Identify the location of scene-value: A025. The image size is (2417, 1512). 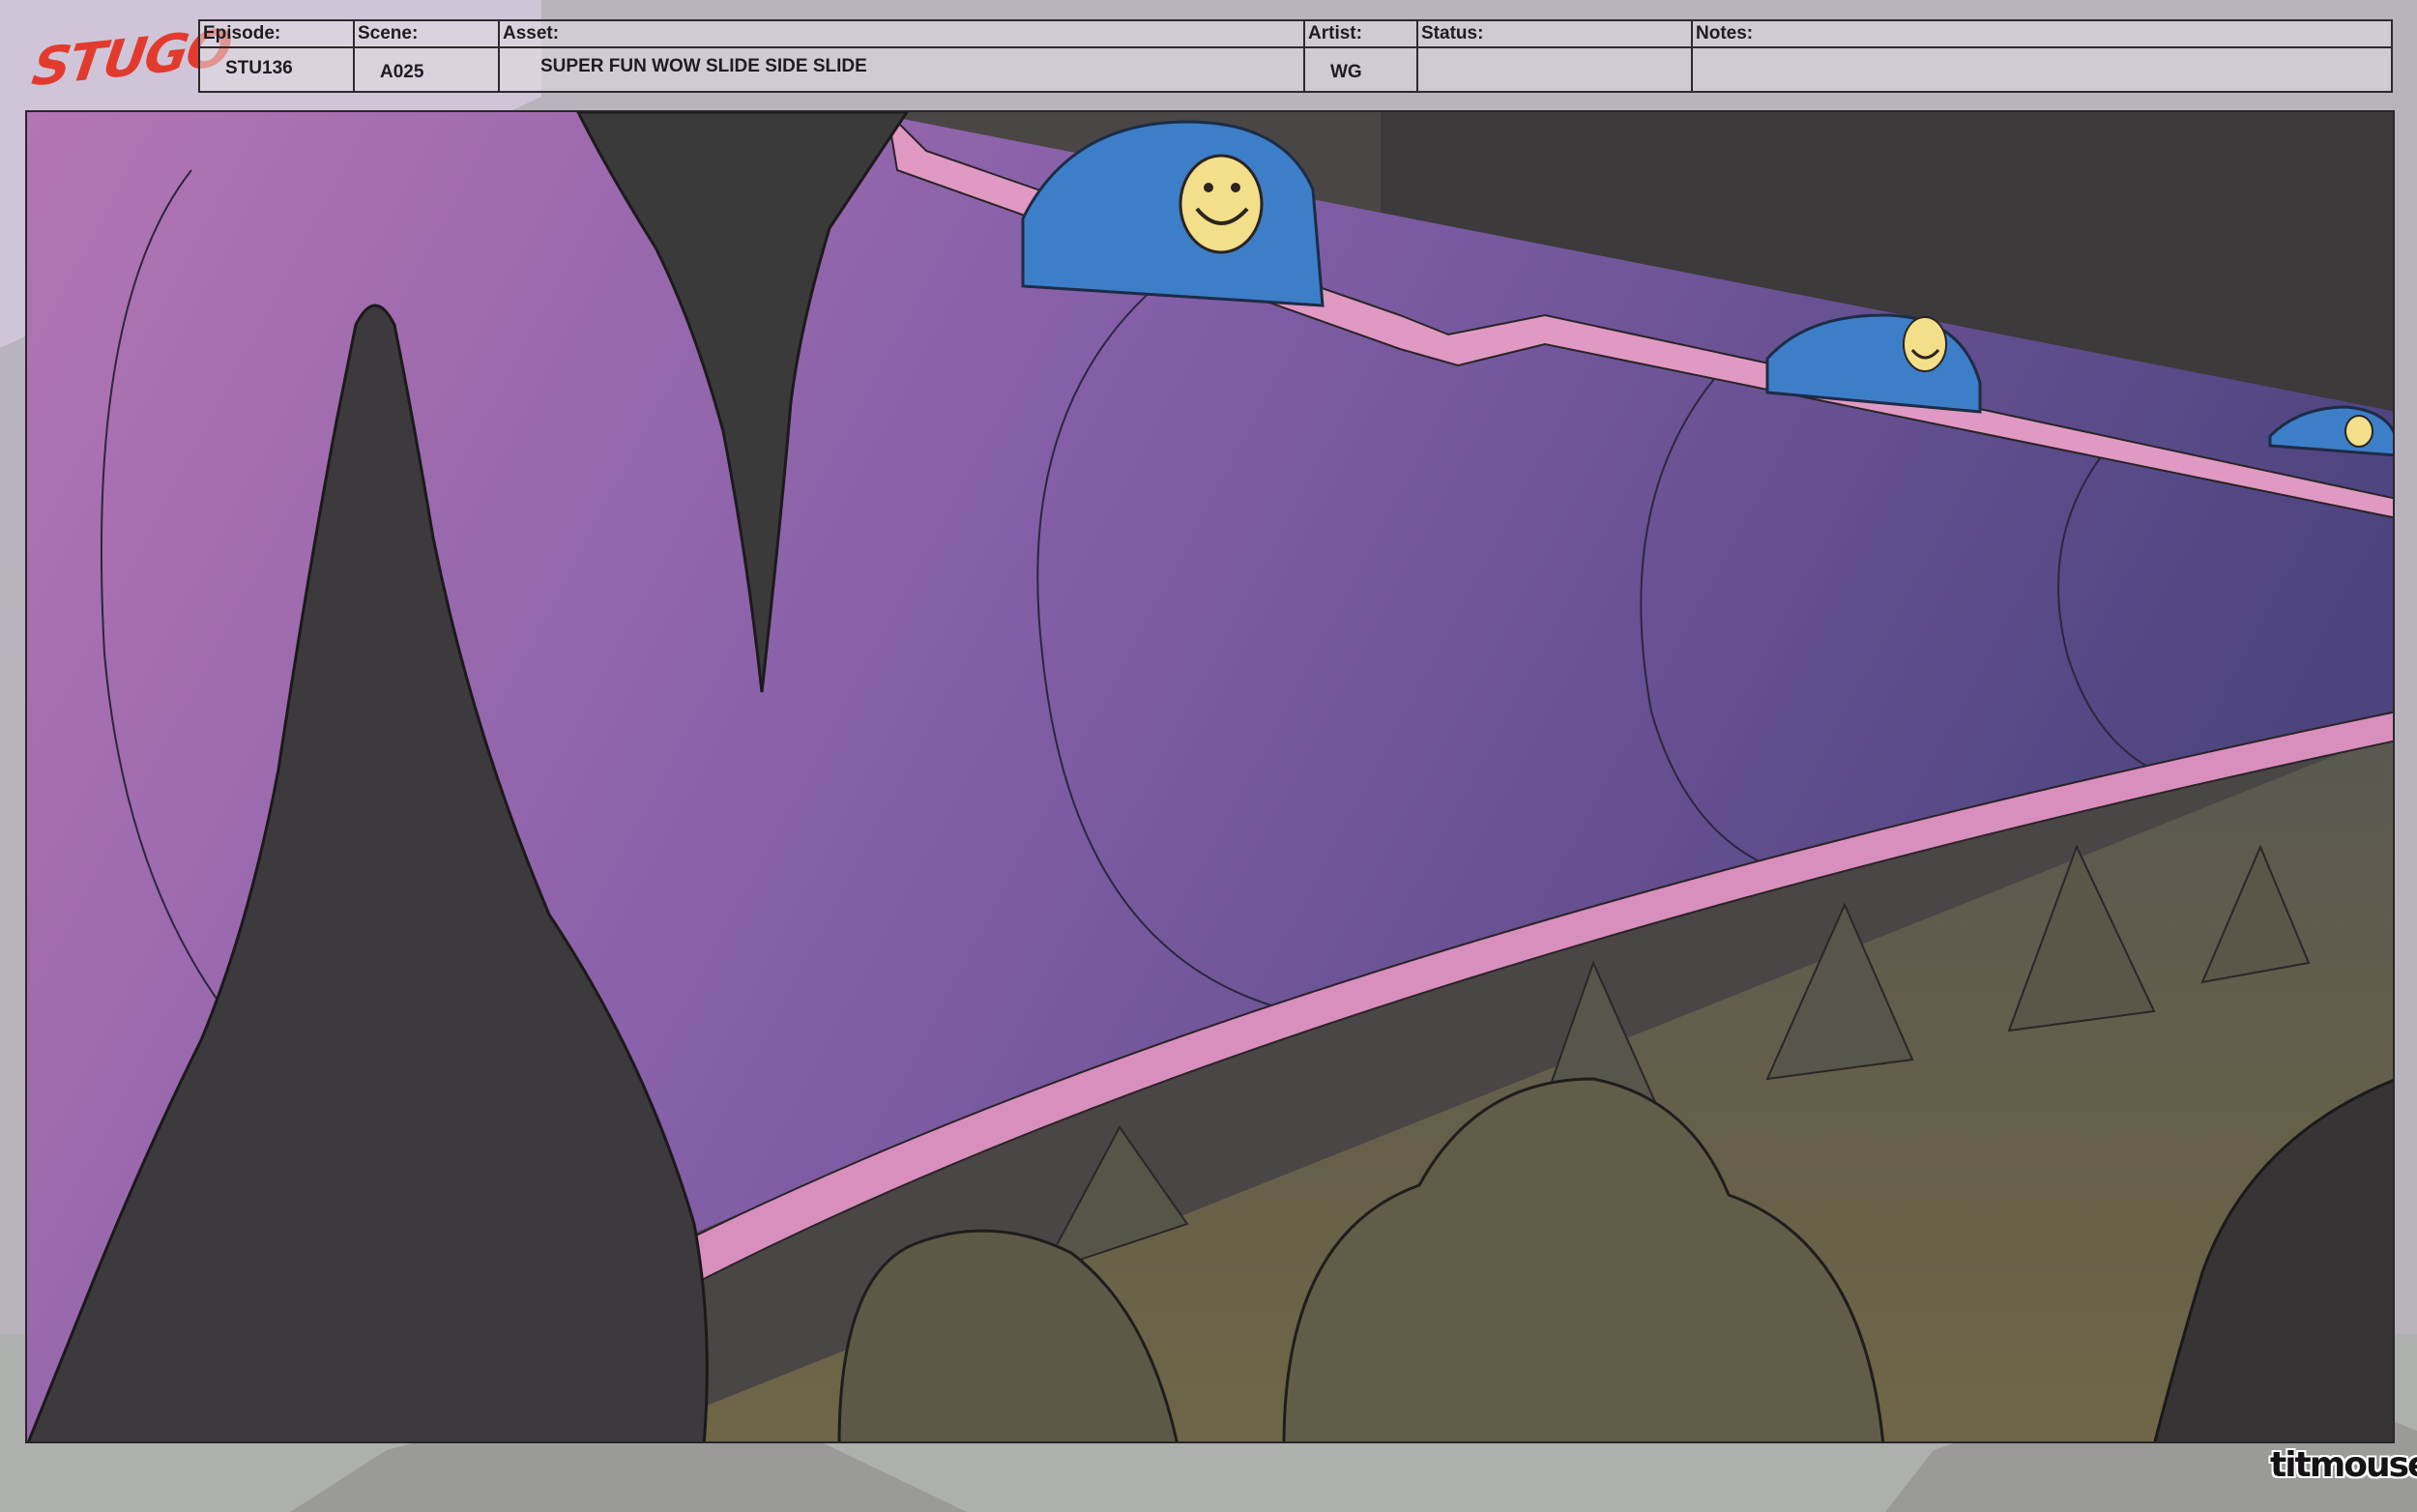
(402, 72).